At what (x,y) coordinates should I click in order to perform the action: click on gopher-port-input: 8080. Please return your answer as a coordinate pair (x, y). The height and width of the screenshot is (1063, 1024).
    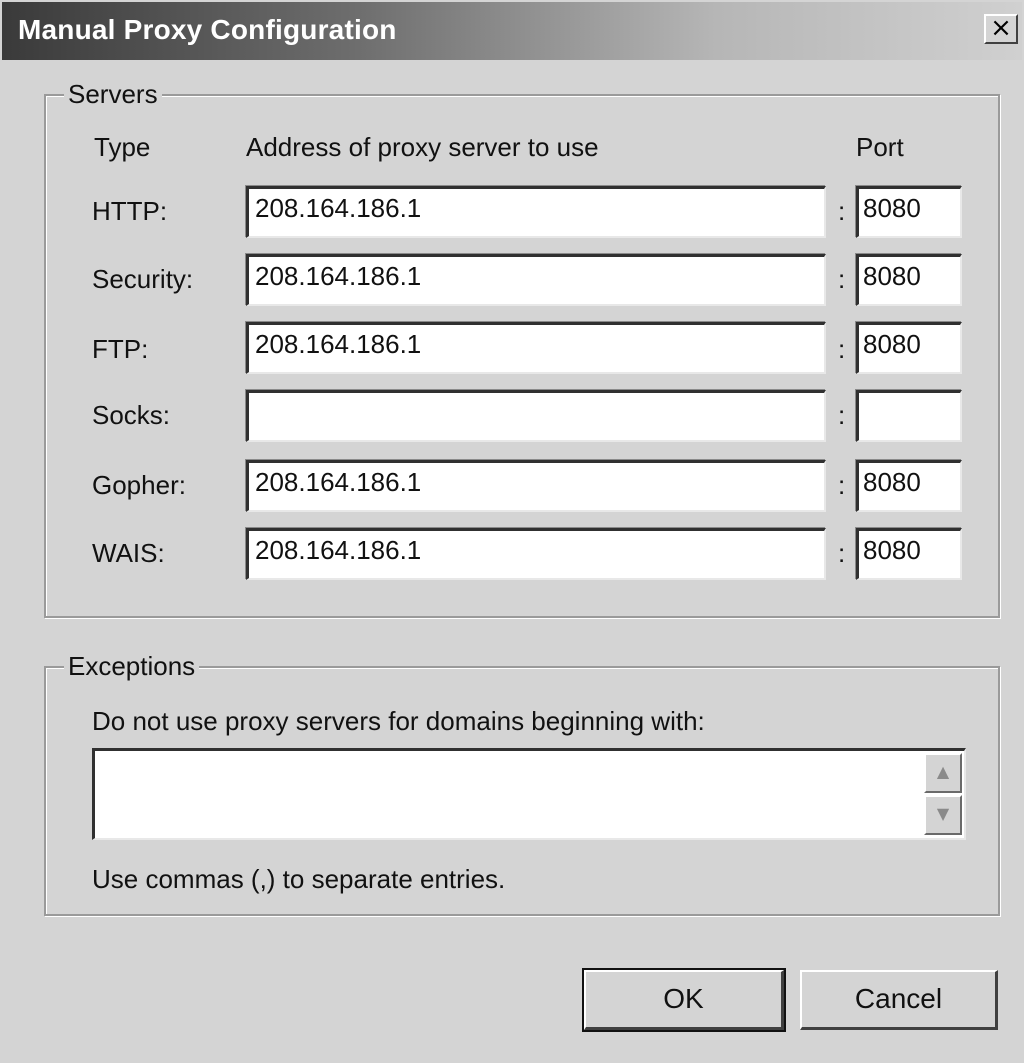
    Looking at the image, I should click on (909, 486).